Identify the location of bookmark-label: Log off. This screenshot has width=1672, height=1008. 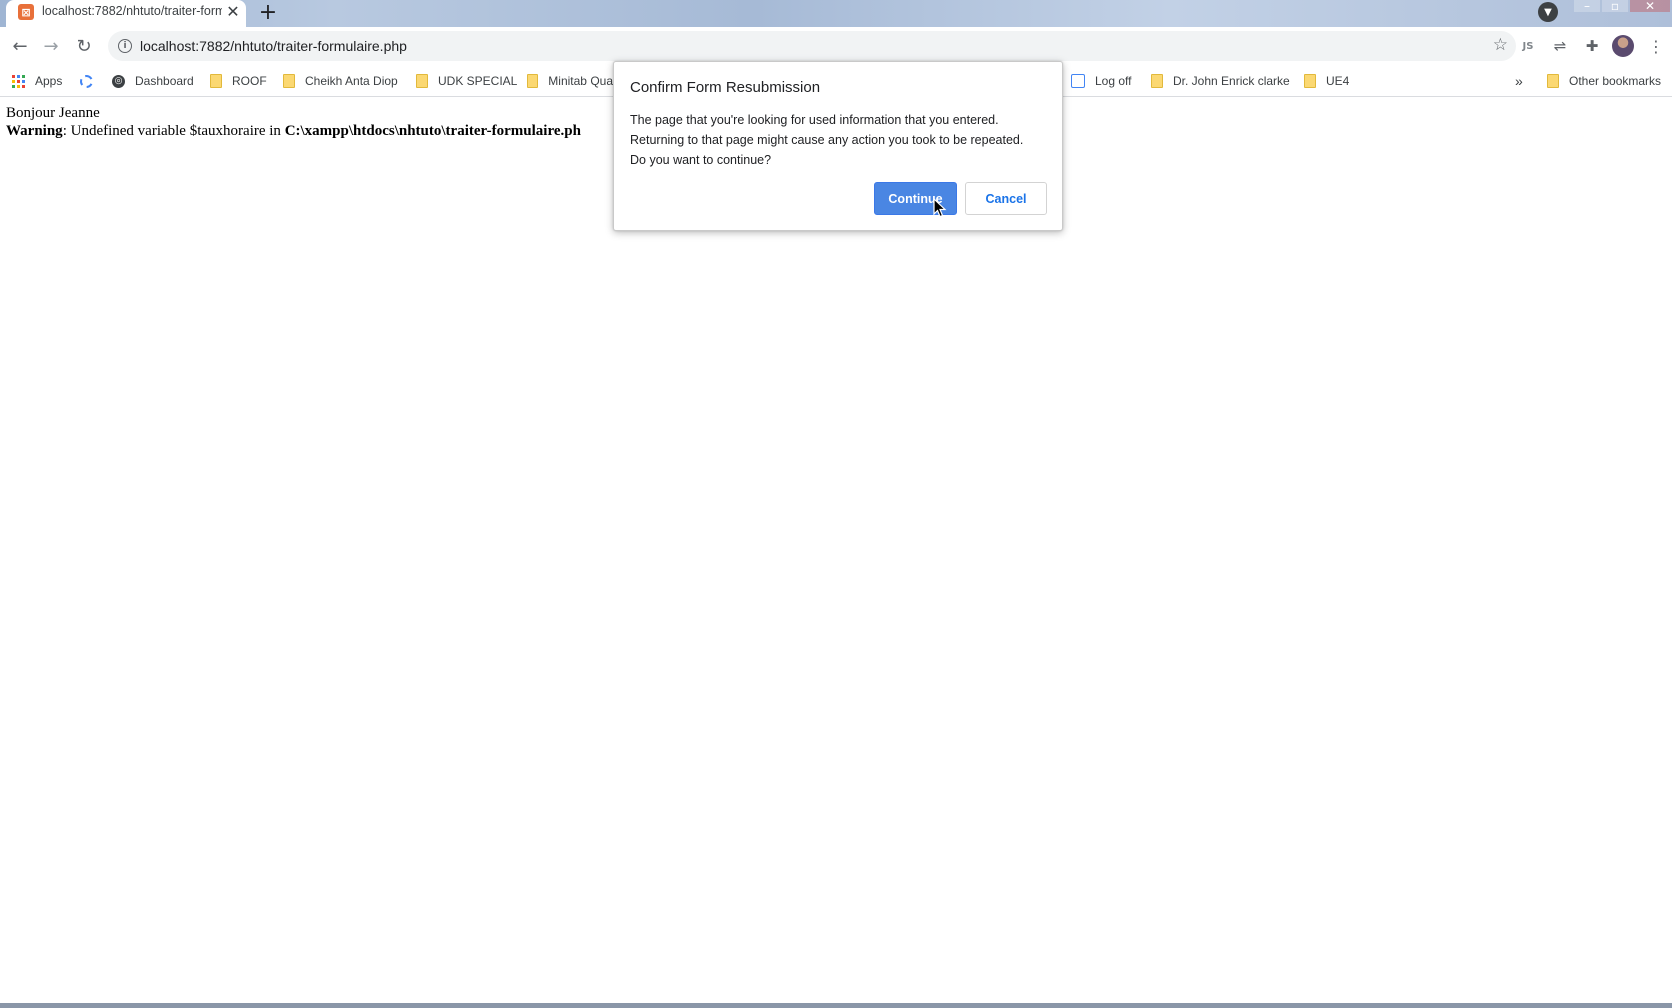
(1113, 81).